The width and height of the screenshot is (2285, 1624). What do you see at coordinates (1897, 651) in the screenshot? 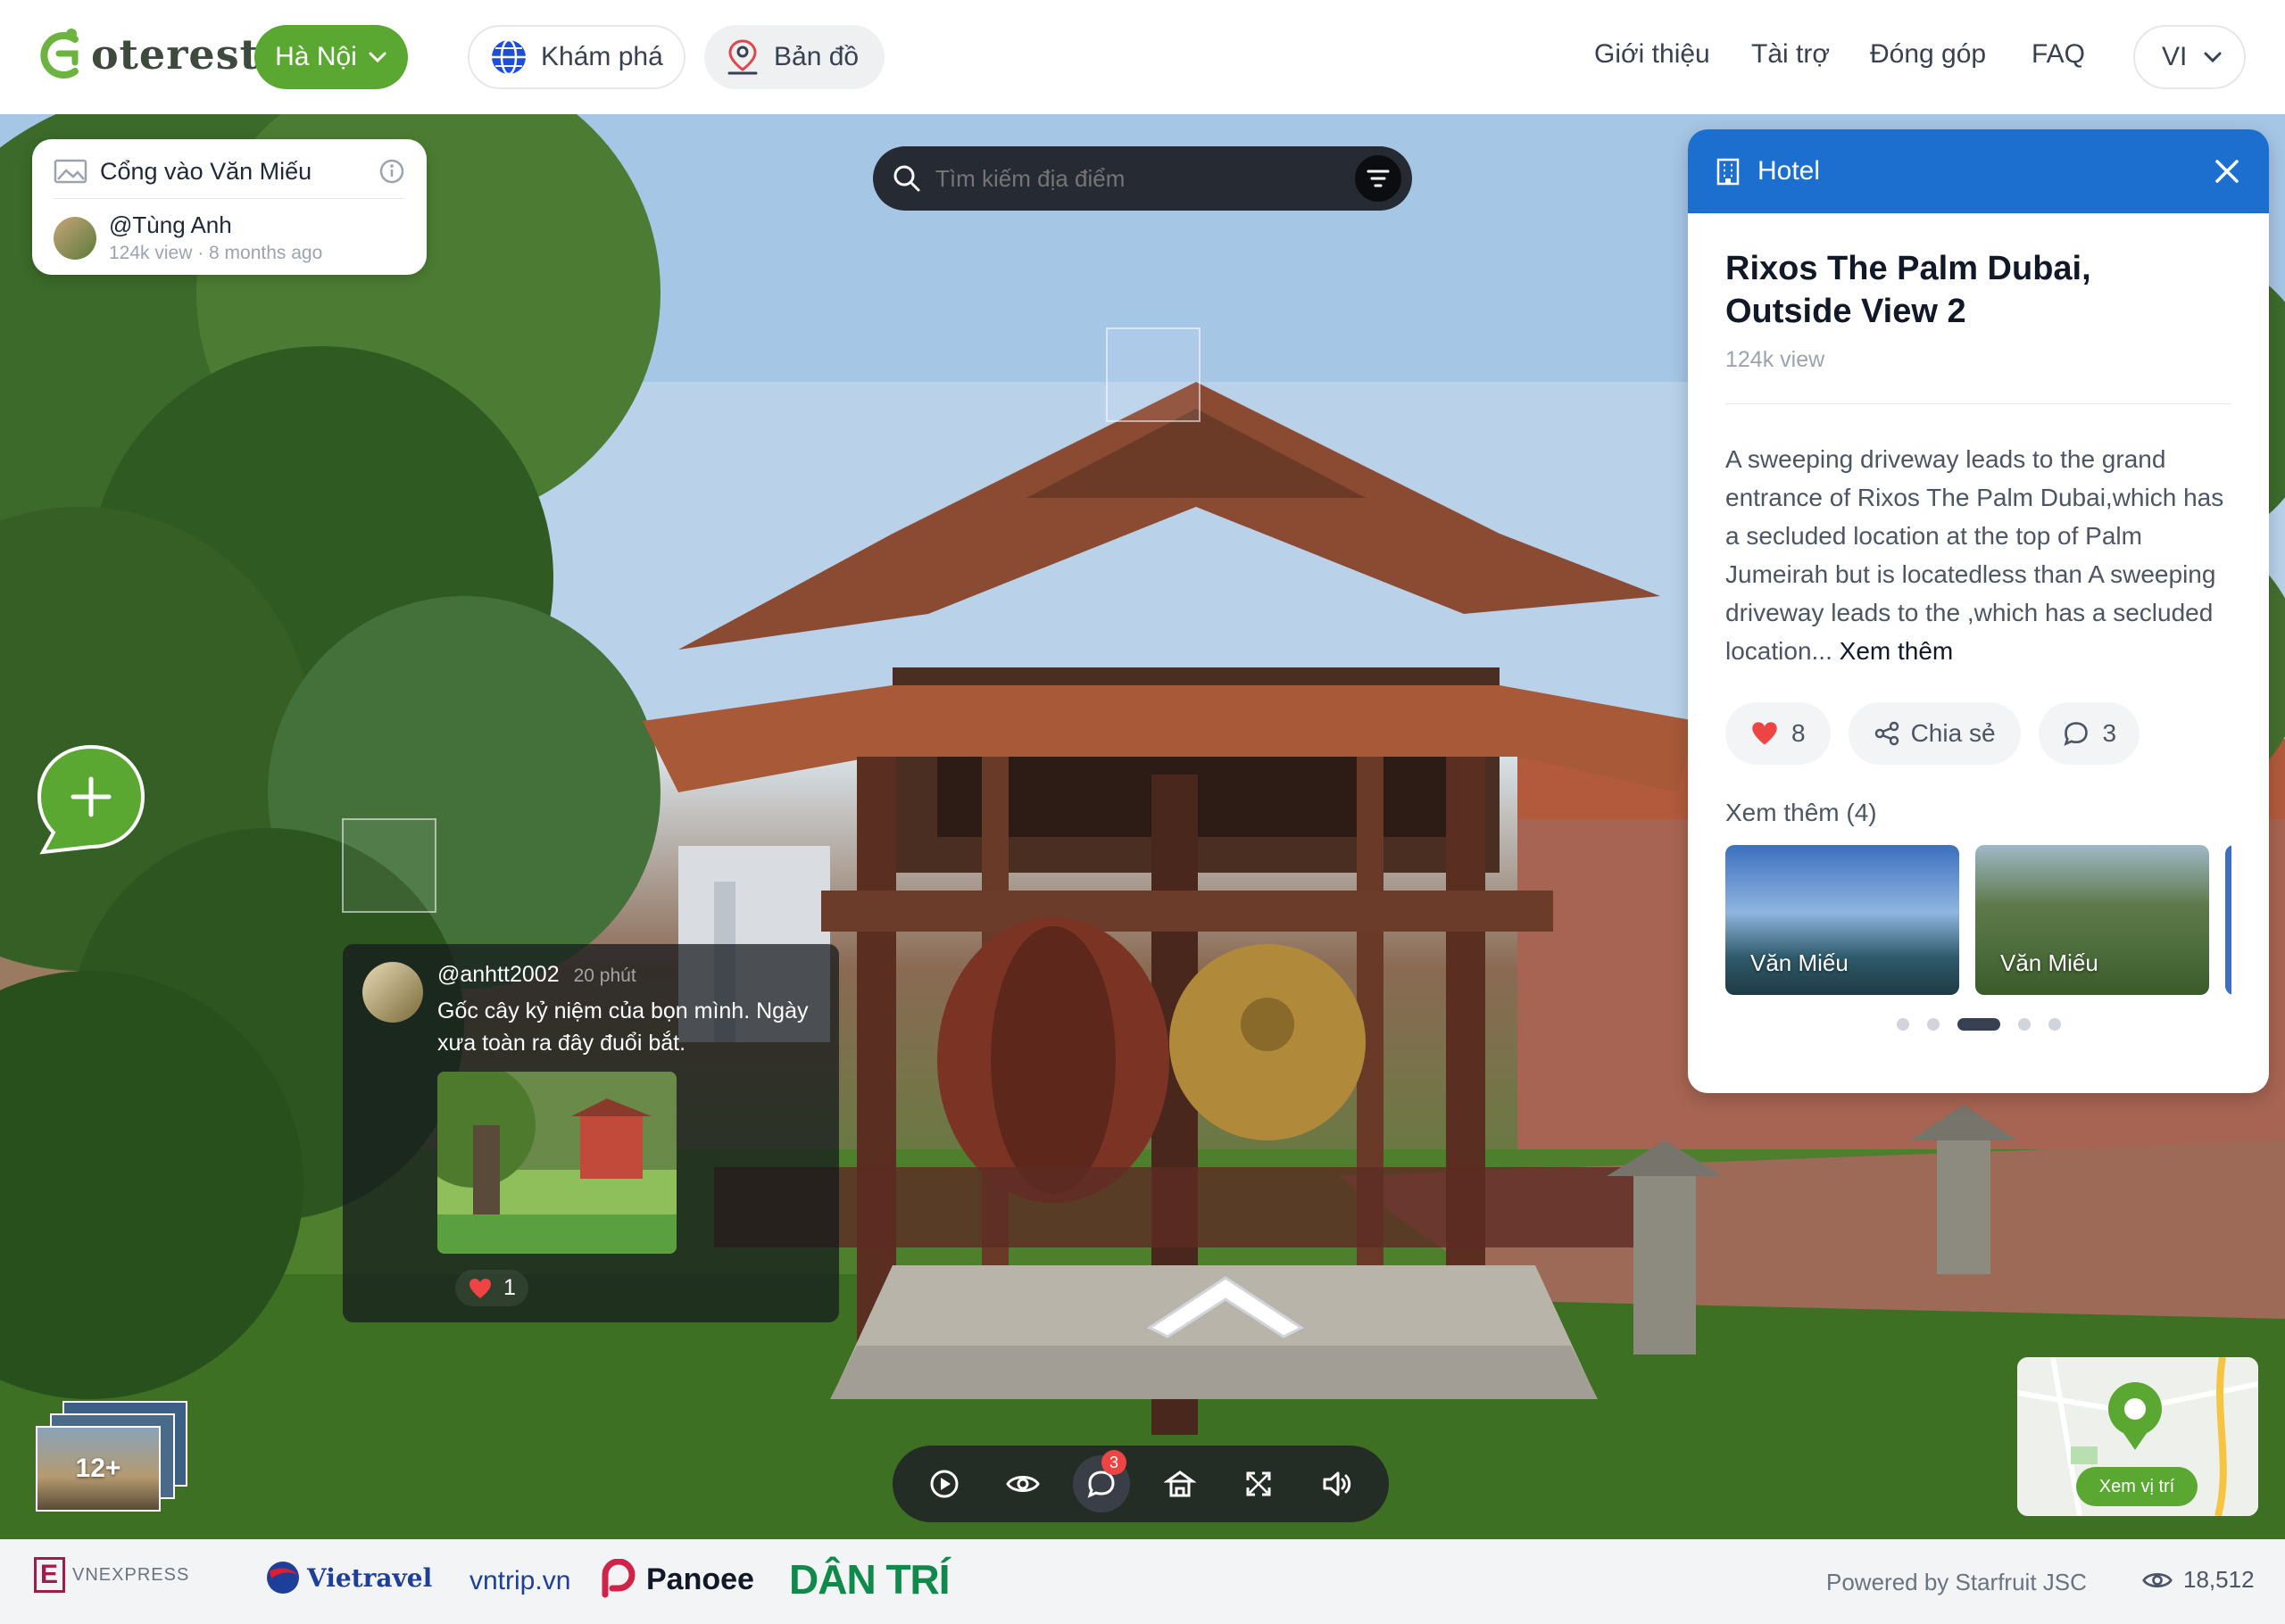
I see `read-more-link: Xem thêm` at bounding box center [1897, 651].